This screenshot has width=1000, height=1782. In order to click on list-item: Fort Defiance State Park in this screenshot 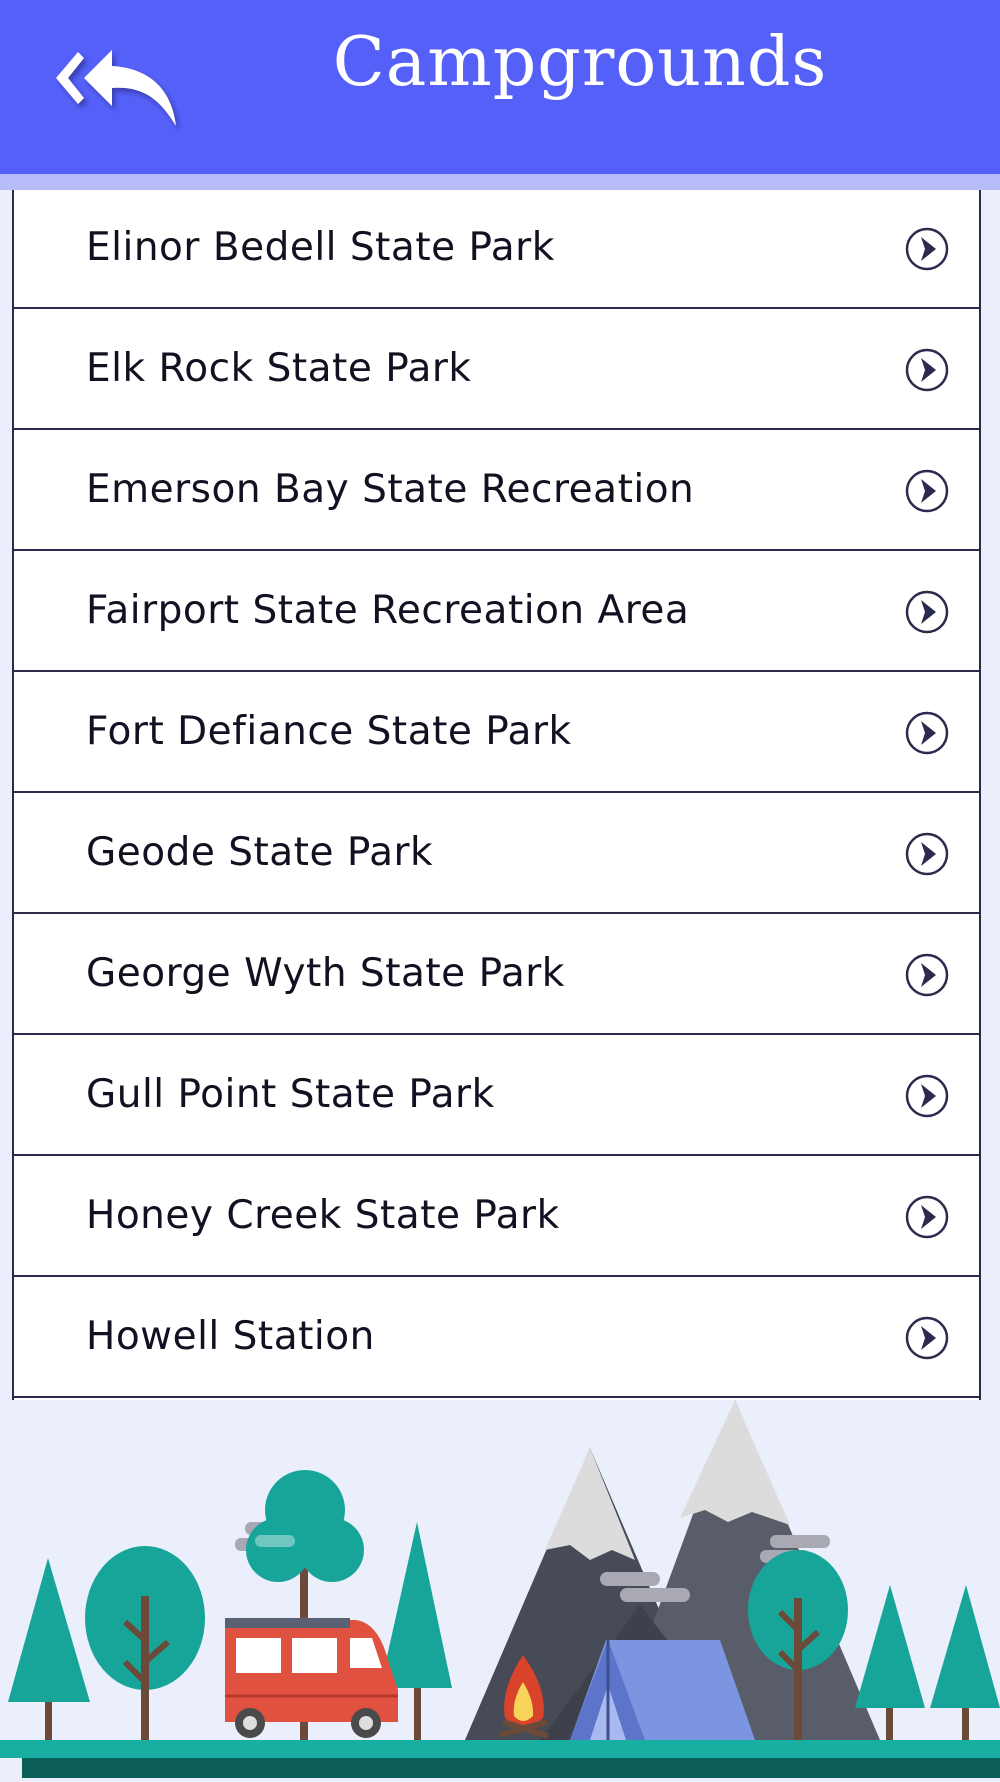, I will do `click(496, 732)`.